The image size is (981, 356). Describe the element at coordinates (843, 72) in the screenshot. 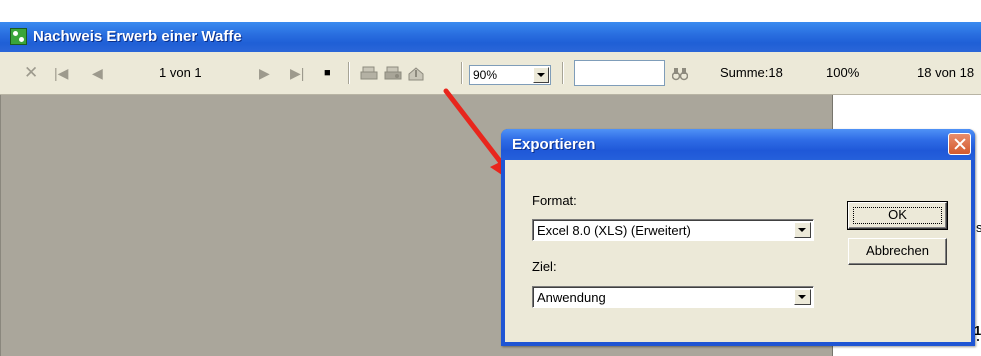

I see `percent-label: 100%` at that location.